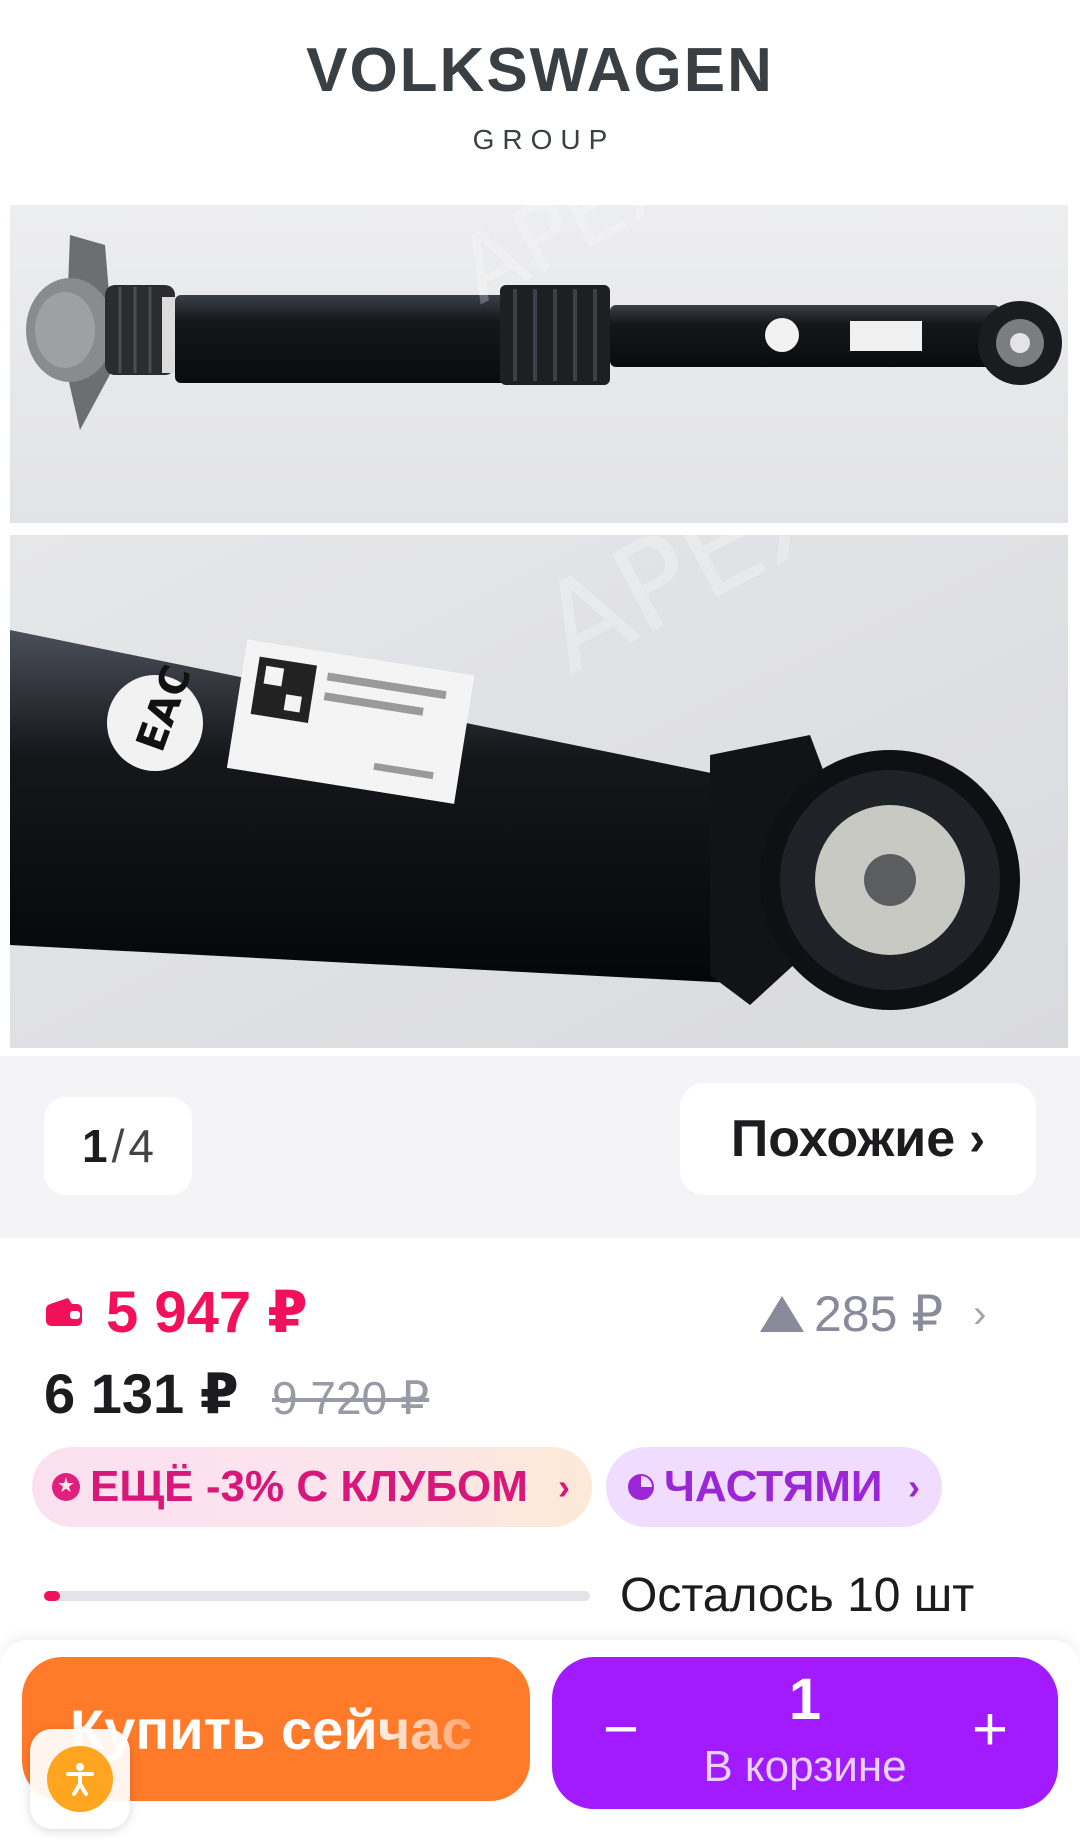 The image size is (1080, 1847). I want to click on brand-logo-name: VOLKSWAGEN, so click(540, 70).